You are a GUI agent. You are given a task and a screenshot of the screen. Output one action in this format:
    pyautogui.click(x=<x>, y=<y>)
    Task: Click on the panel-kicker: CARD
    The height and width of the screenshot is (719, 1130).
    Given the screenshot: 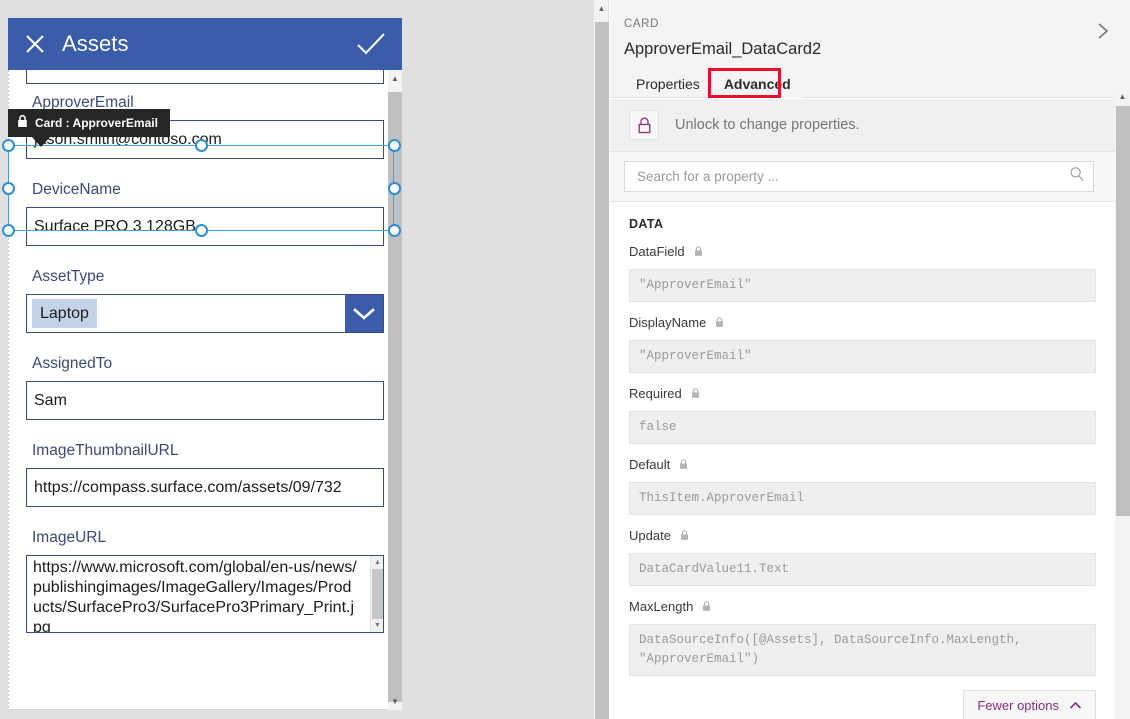 What is the action you would take?
    pyautogui.click(x=641, y=24)
    